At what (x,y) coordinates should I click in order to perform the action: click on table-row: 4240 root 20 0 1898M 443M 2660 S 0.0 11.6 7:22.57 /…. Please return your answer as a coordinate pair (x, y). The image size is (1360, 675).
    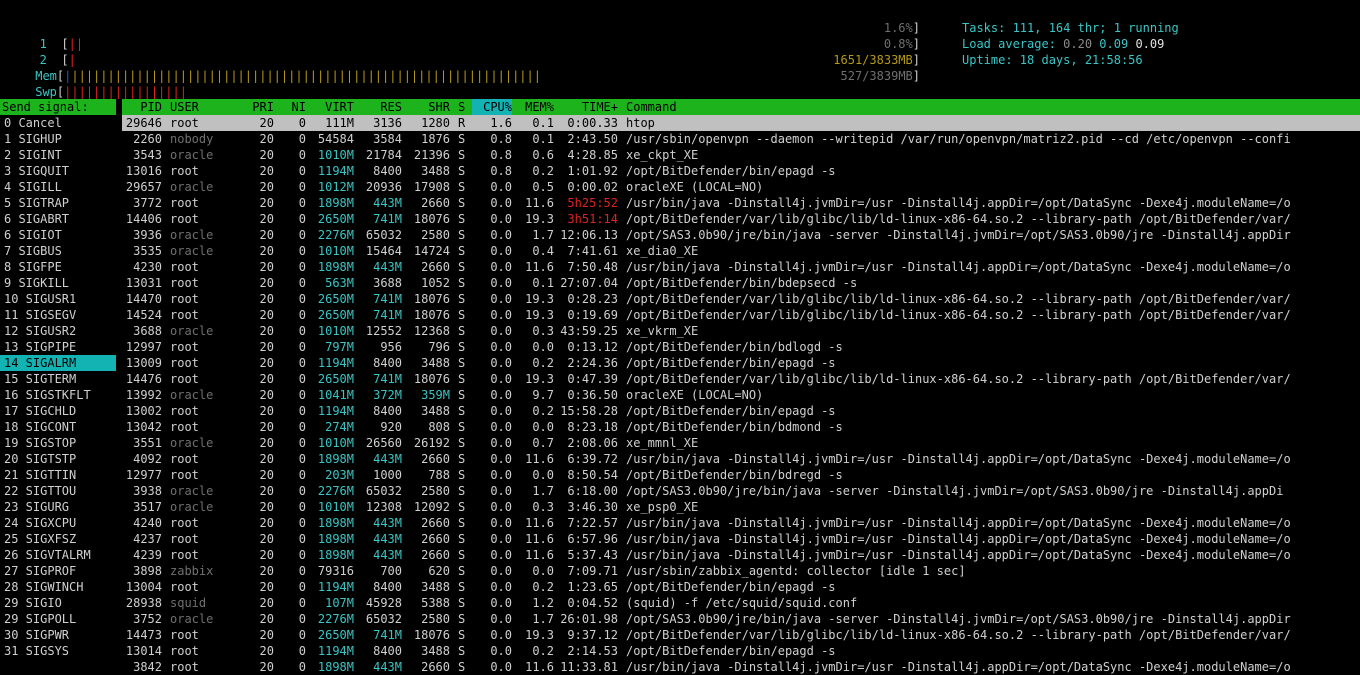
    Looking at the image, I should click on (741, 523).